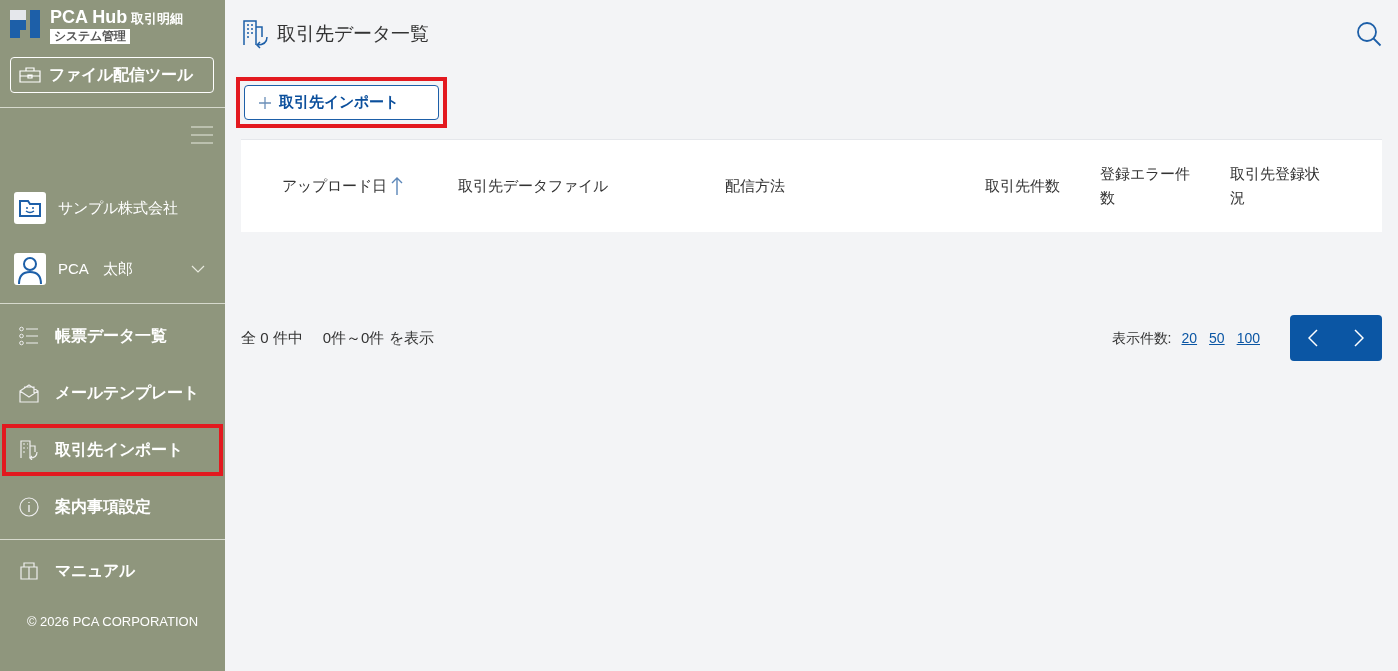 The height and width of the screenshot is (671, 1398). Describe the element at coordinates (29, 507) in the screenshot. I see `info-icon` at that location.